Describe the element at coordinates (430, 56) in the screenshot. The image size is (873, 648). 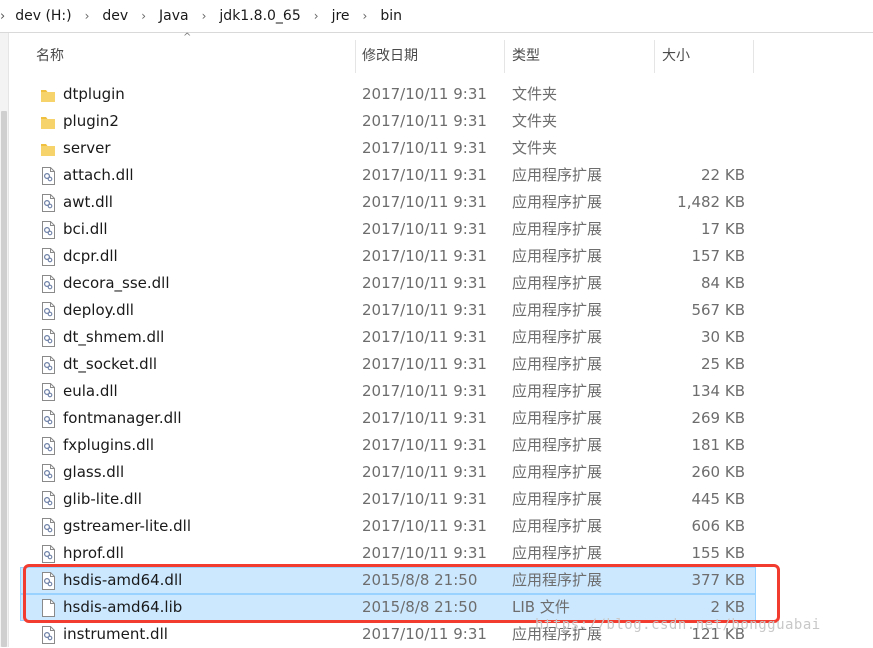
I see `column-header-date: 修改日期` at that location.